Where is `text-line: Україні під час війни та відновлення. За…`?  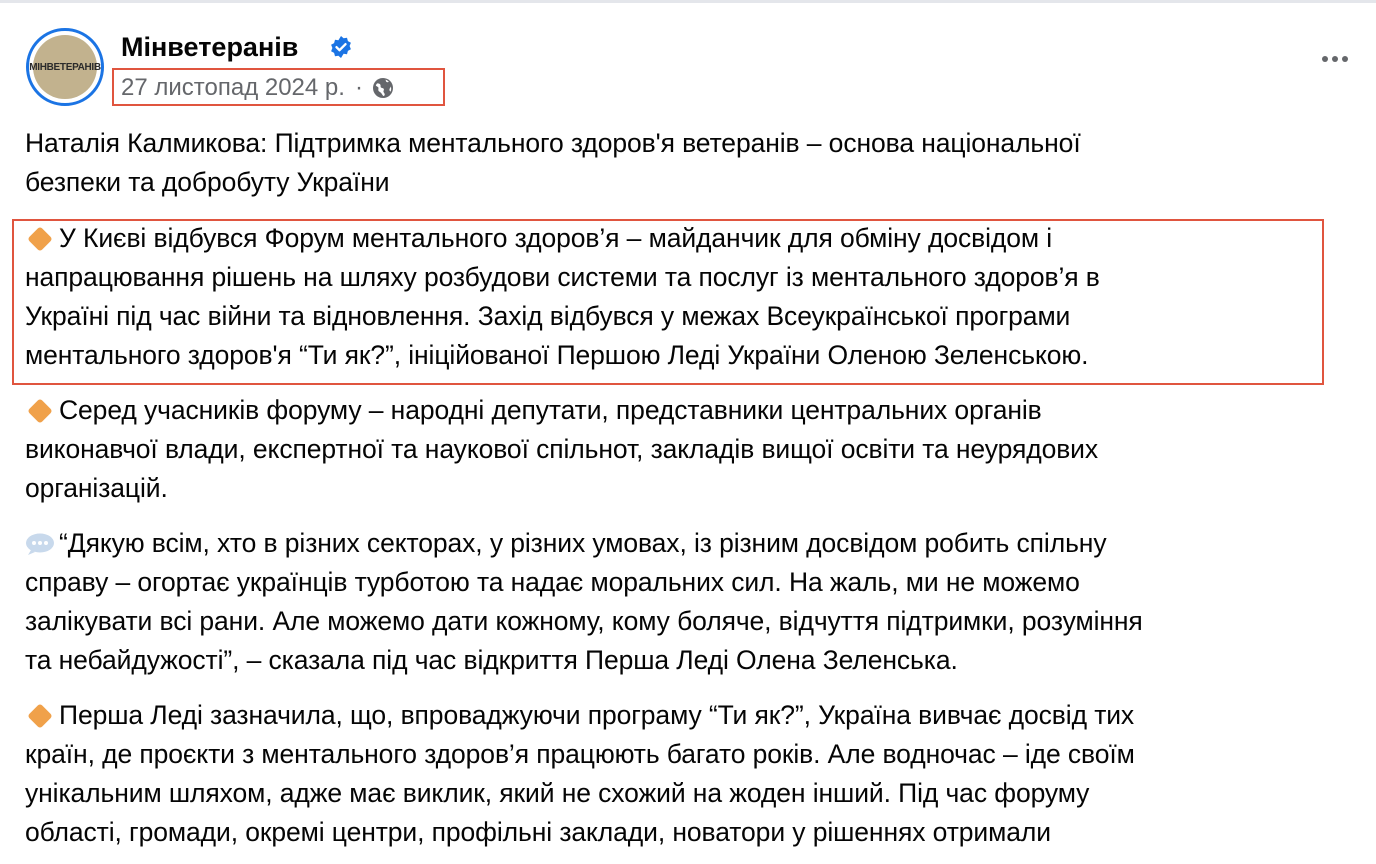
text-line: Україні під час війни та відновлення. За… is located at coordinates (548, 316).